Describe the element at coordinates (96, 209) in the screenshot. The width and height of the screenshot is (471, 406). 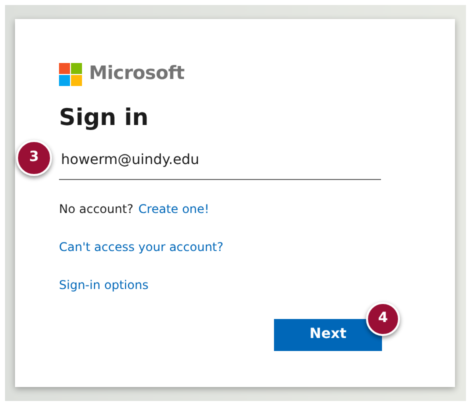
I see `prompt-text: No account?` at that location.